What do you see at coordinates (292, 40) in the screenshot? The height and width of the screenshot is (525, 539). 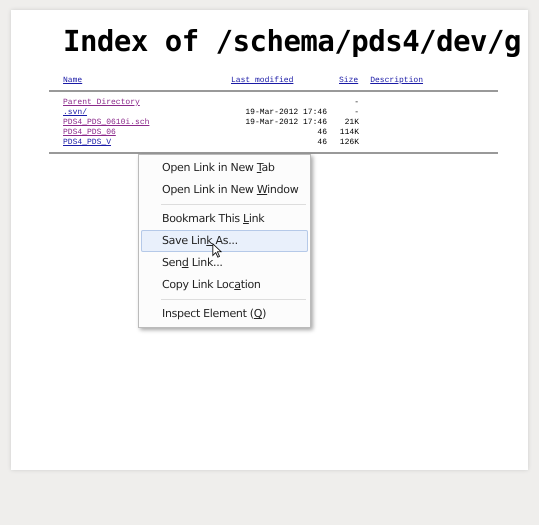 I see `page-title: Index of /schema/pds4/dev/g` at bounding box center [292, 40].